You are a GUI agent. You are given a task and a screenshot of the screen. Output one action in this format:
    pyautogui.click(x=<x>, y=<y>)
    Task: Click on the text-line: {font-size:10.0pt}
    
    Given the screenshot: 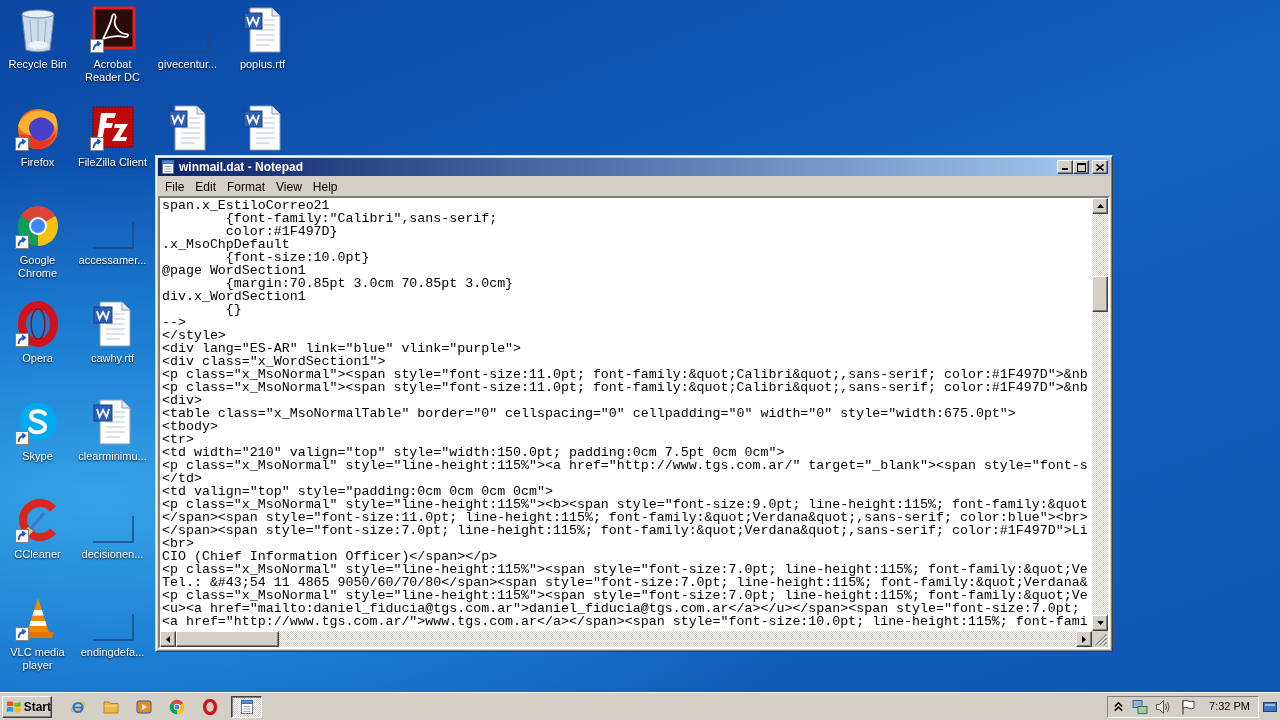 What is the action you would take?
    pyautogui.click(x=297, y=257)
    